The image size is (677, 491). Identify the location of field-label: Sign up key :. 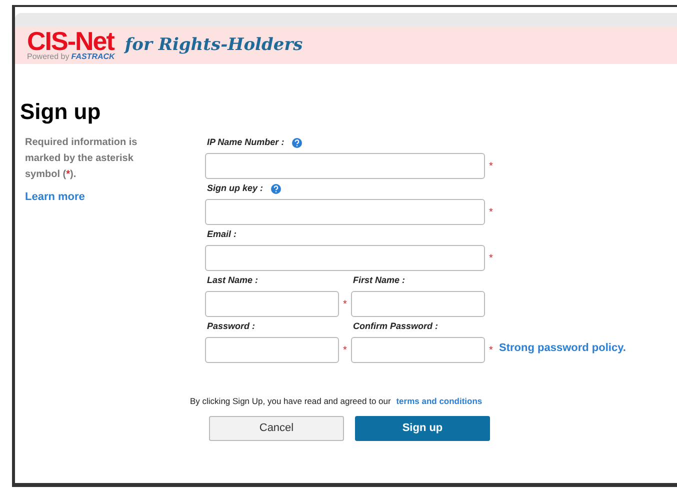
(235, 189).